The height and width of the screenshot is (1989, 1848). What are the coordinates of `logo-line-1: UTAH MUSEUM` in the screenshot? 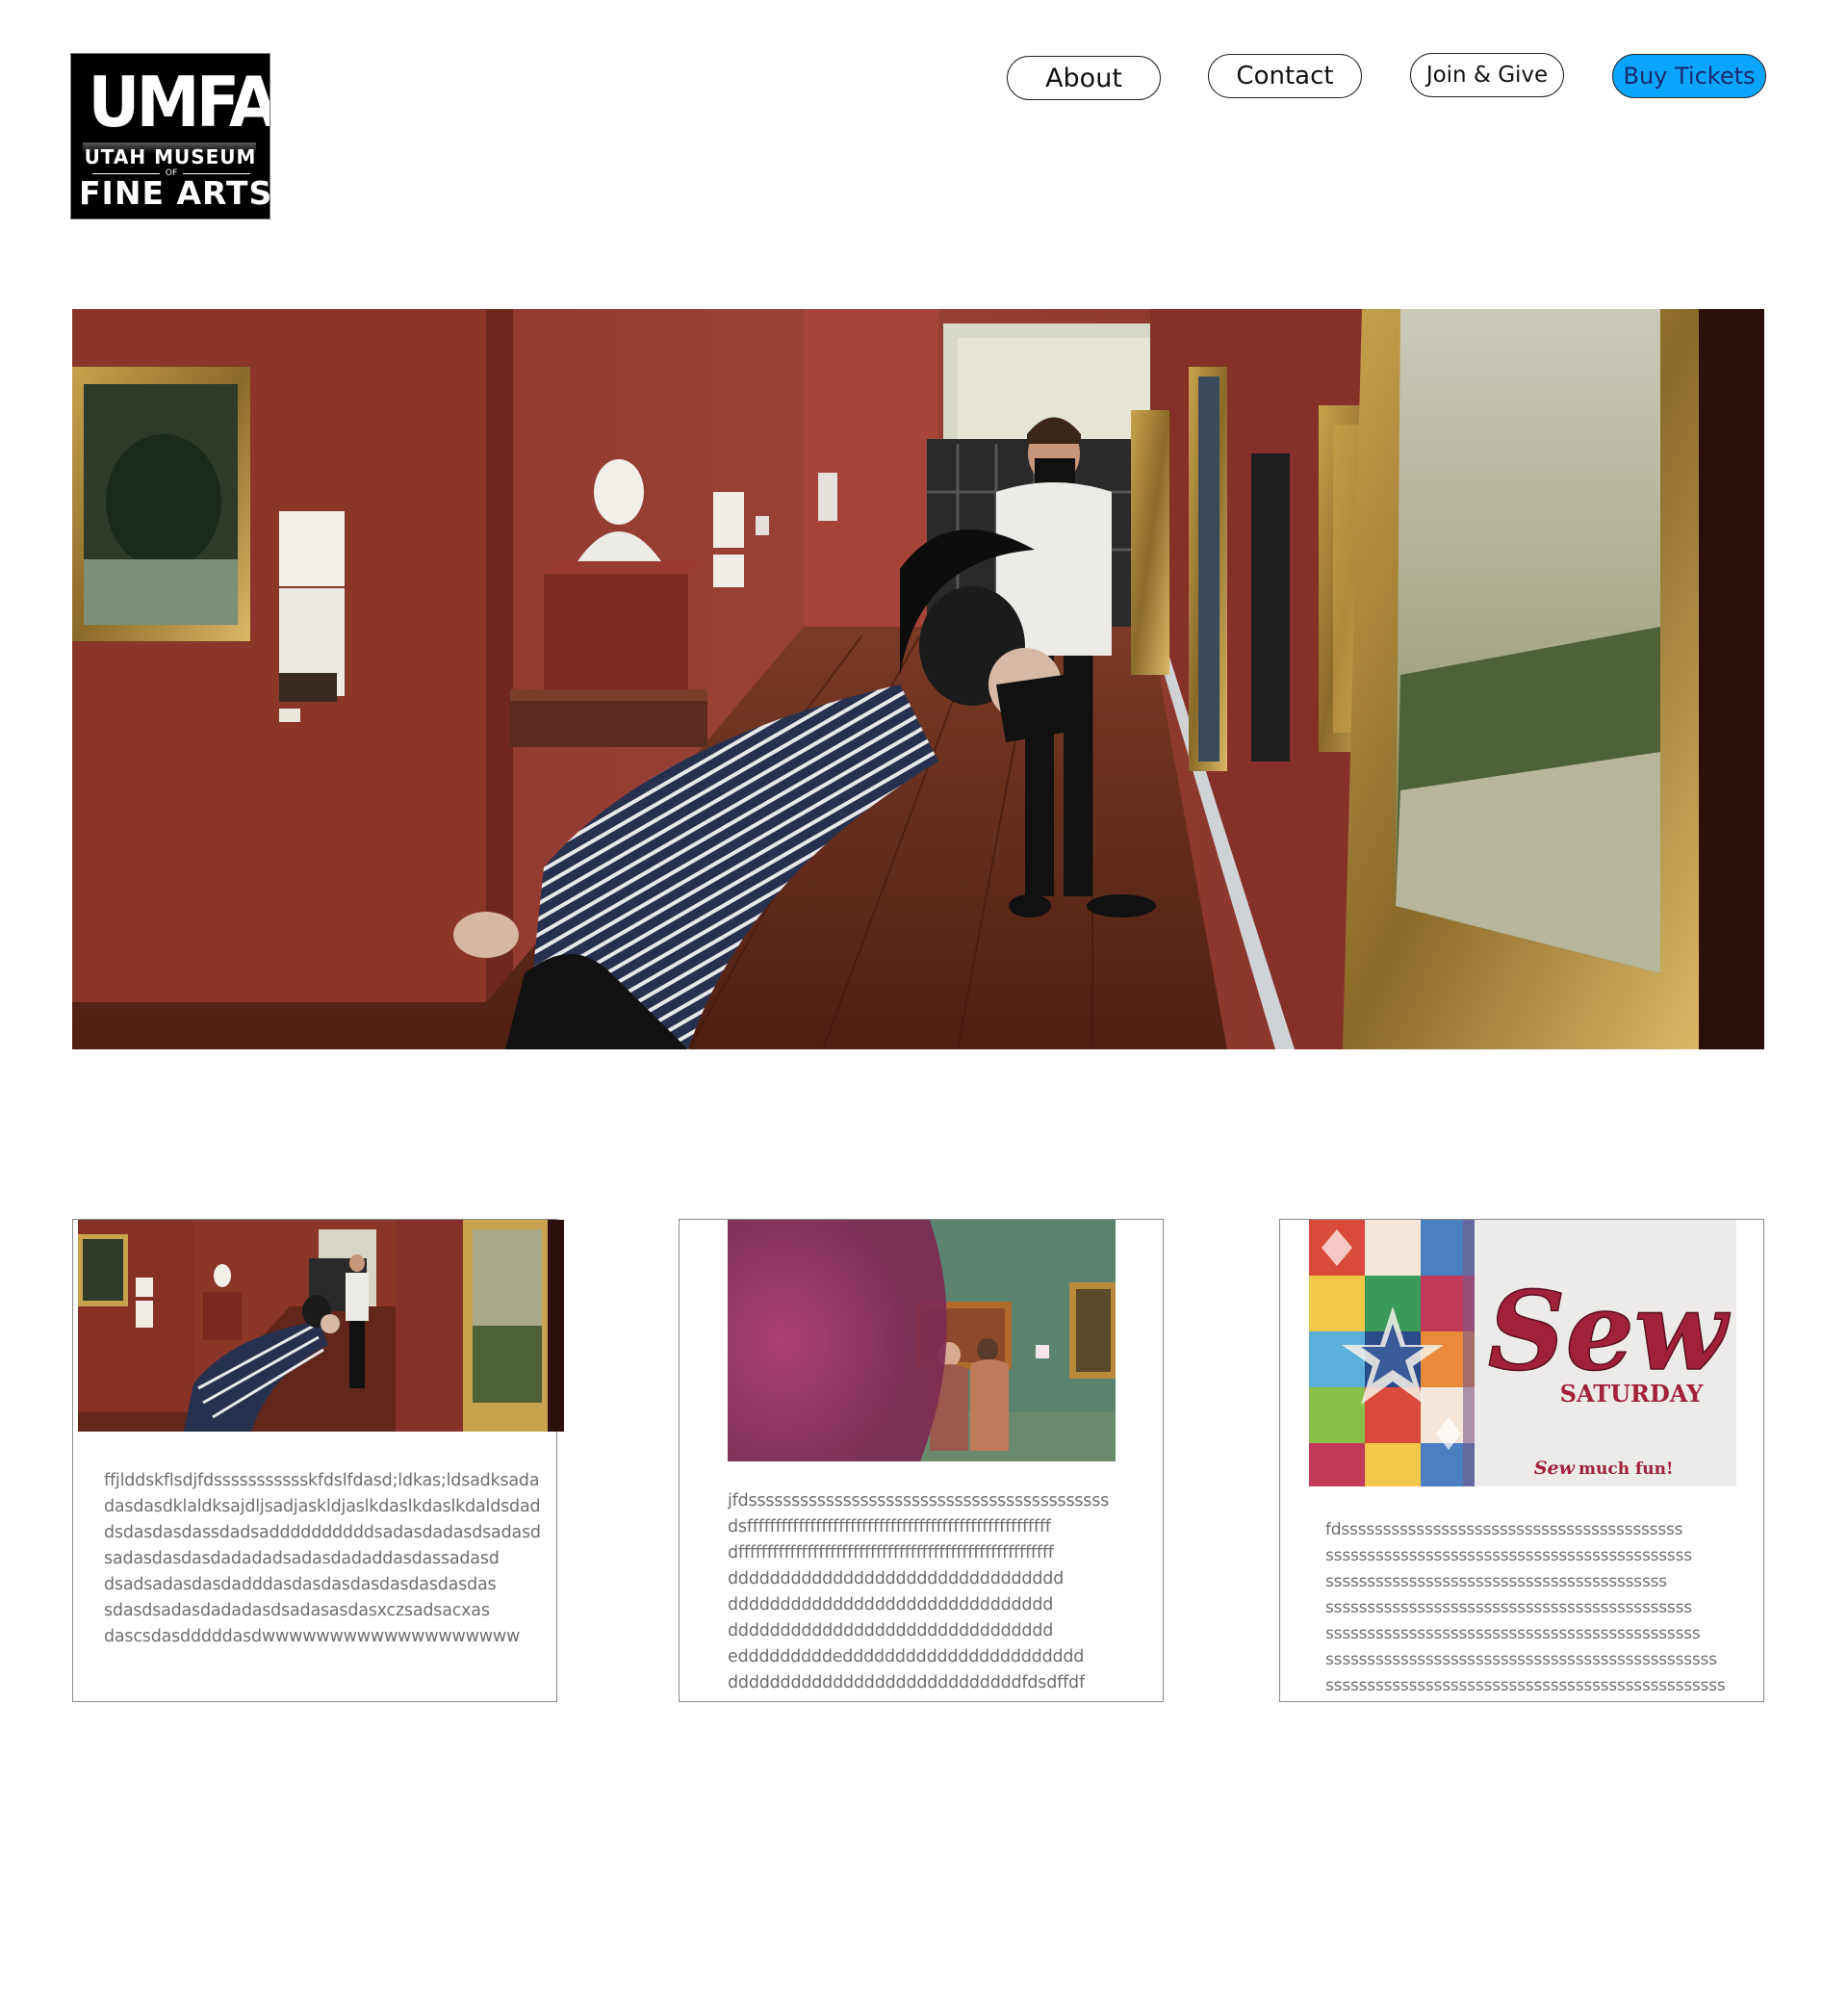 It's located at (170, 156).